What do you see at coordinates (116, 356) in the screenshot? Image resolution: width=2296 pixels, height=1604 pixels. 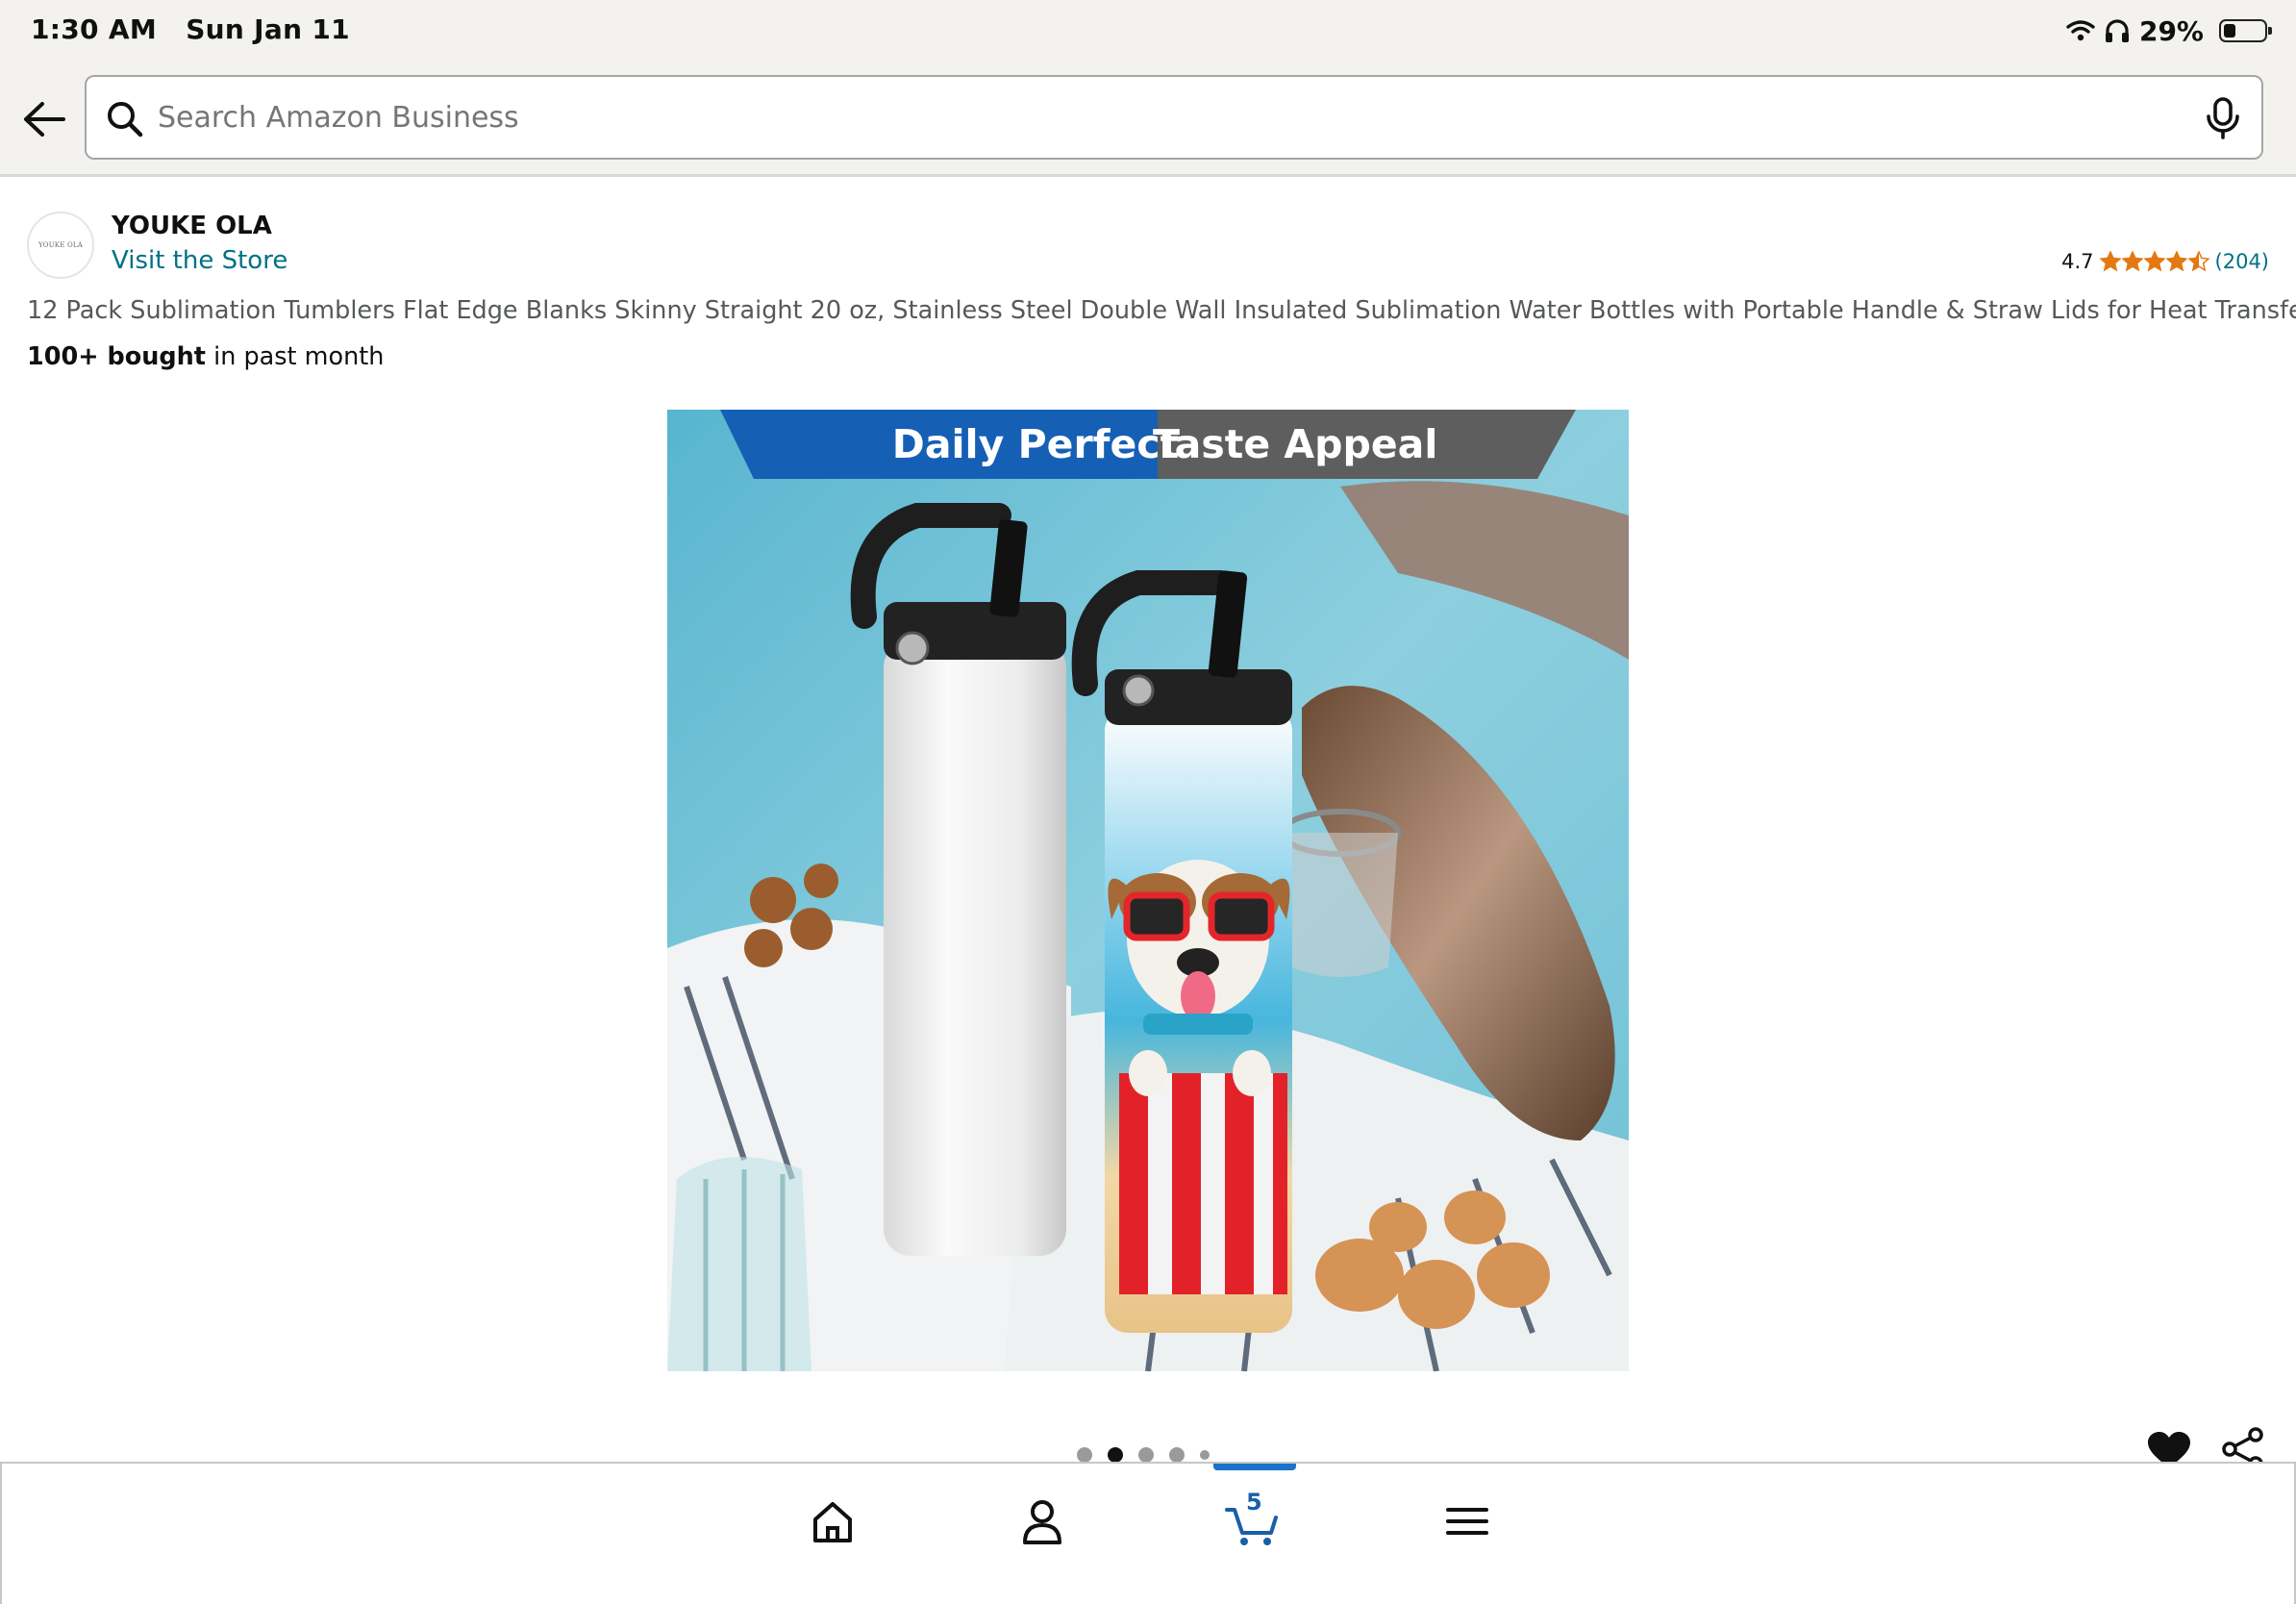 I see `bought-count: 100+ bought` at bounding box center [116, 356].